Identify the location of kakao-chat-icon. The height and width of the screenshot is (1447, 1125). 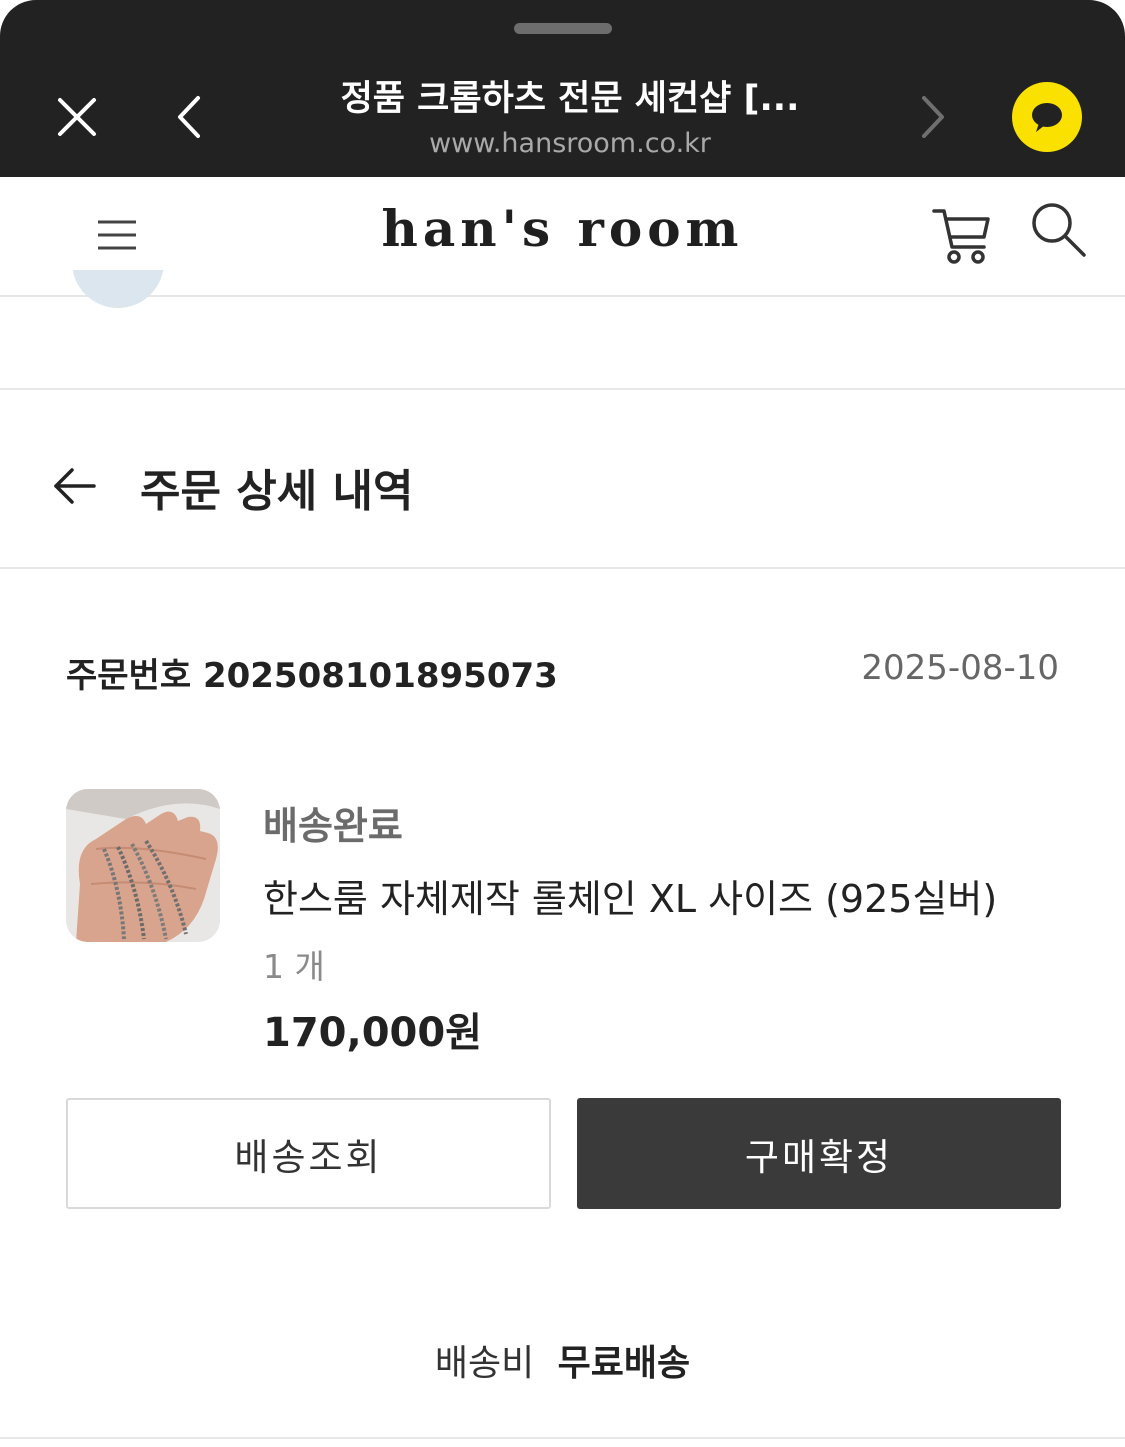
(1047, 117).